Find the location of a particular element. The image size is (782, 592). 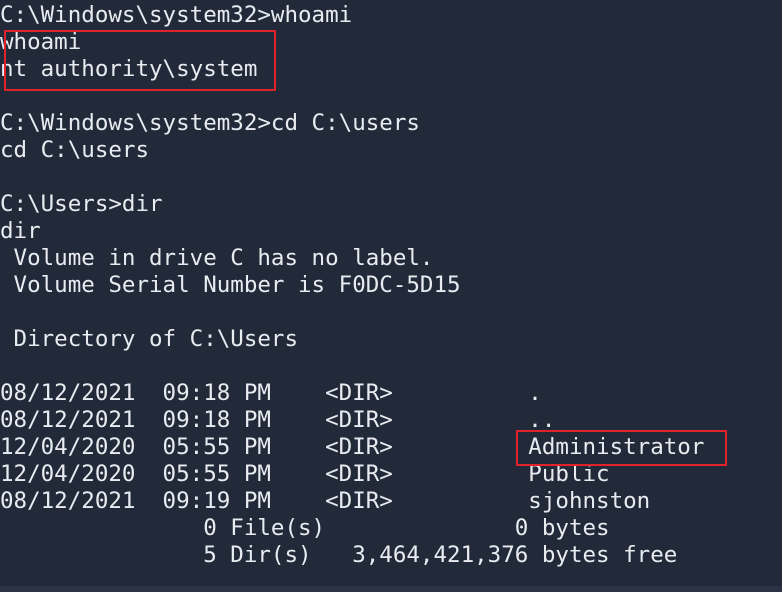

echo-dir: dir is located at coordinates (20, 231).